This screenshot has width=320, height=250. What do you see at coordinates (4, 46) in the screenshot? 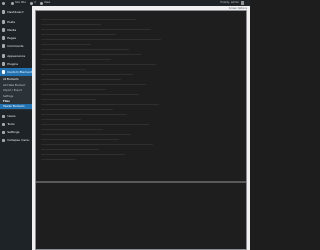
I see `comment-icon` at bounding box center [4, 46].